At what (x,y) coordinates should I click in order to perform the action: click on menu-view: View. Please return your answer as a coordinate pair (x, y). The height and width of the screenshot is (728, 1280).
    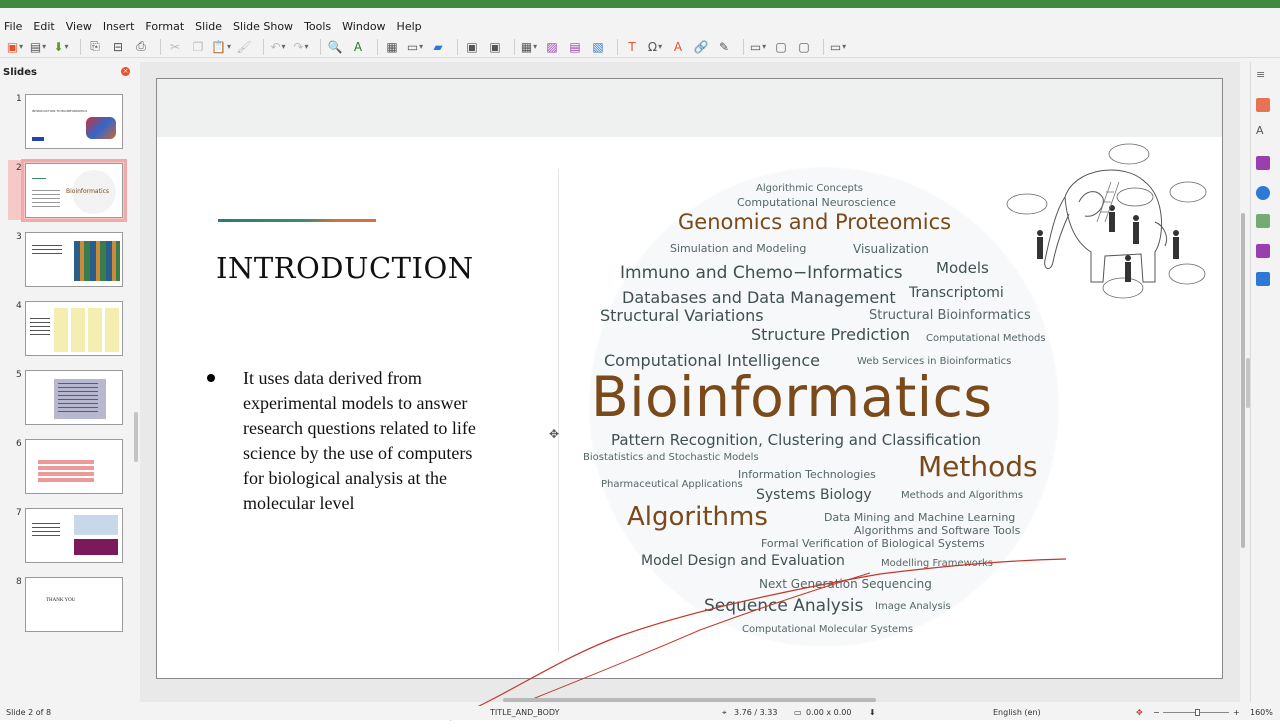
    Looking at the image, I should click on (79, 26).